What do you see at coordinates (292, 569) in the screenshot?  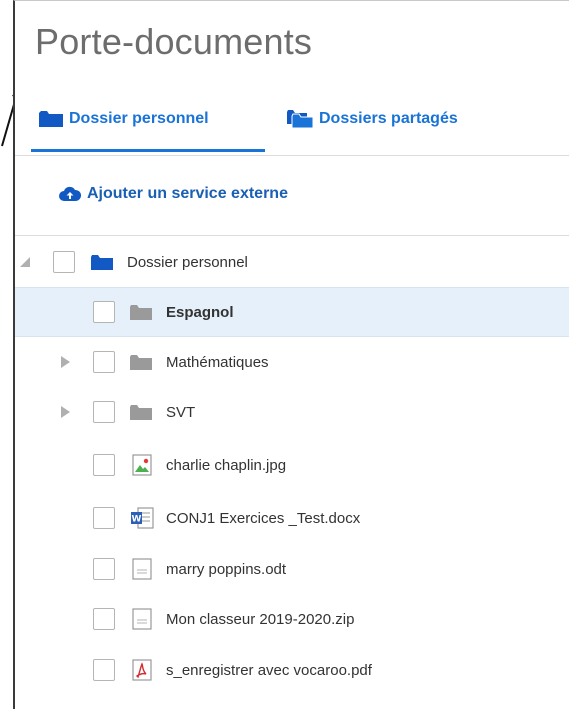 I see `tree-item-file: marry poppins.odt` at bounding box center [292, 569].